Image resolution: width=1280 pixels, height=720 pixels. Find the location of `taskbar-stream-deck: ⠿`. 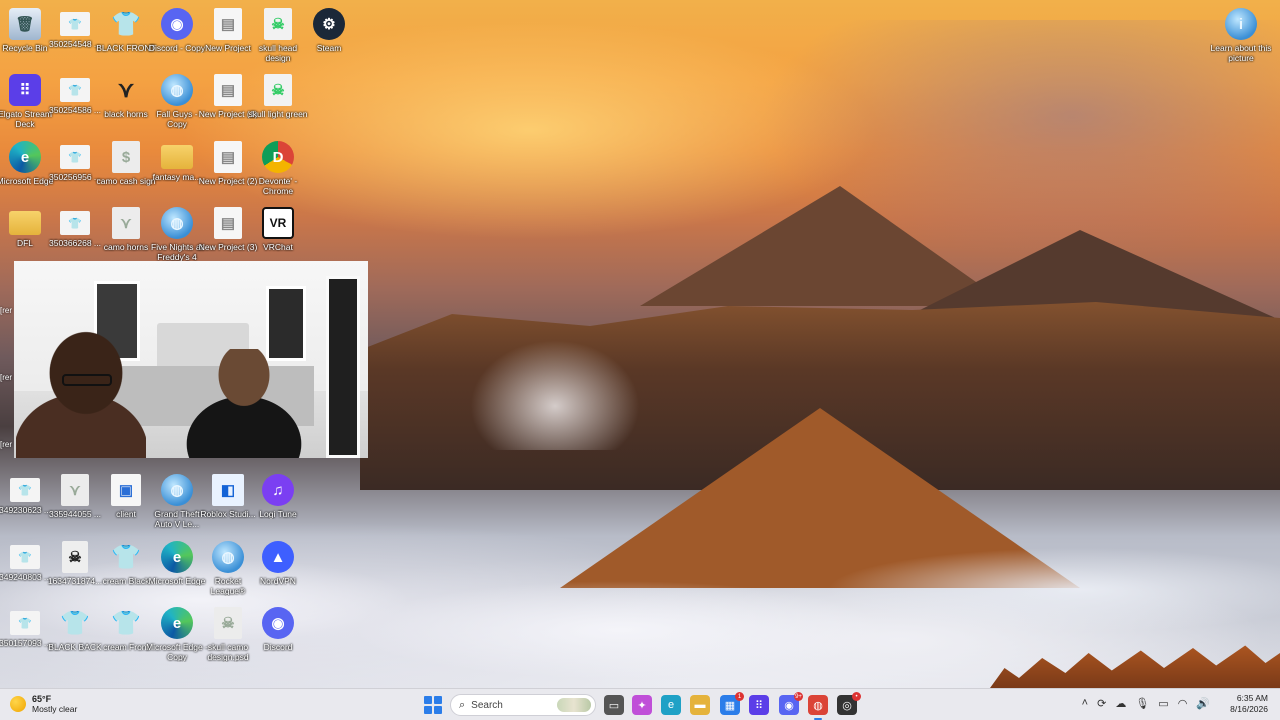

taskbar-stream-deck: ⠿ is located at coordinates (759, 705).